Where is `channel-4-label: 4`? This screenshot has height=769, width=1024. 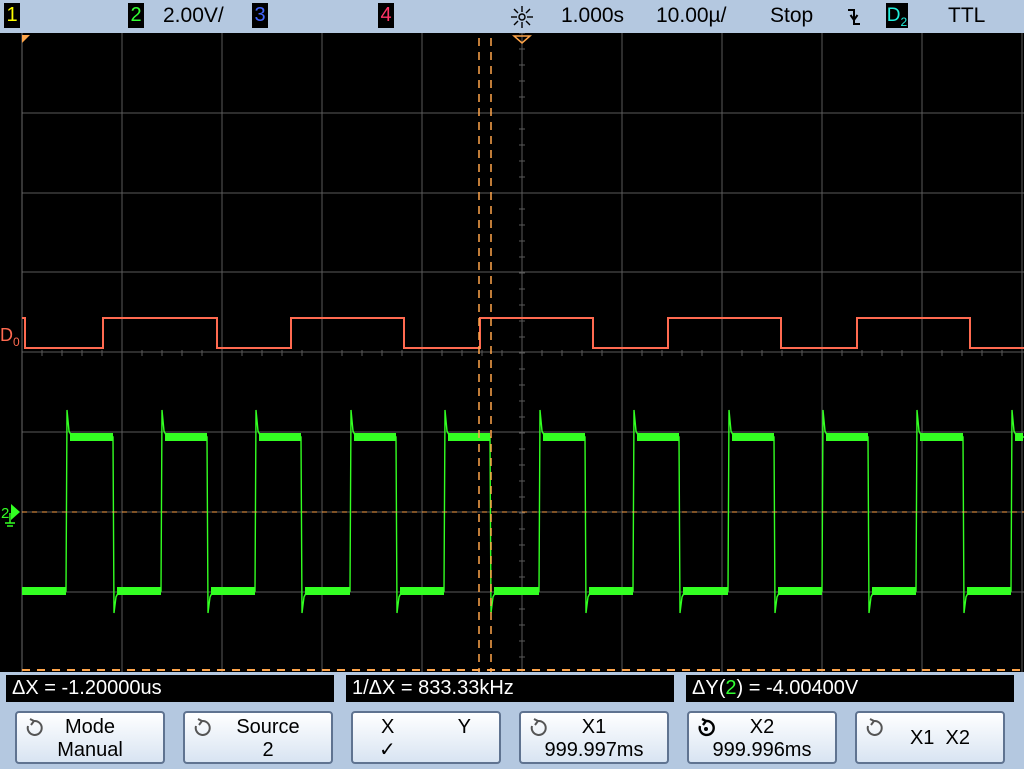
channel-4-label: 4 is located at coordinates (386, 15).